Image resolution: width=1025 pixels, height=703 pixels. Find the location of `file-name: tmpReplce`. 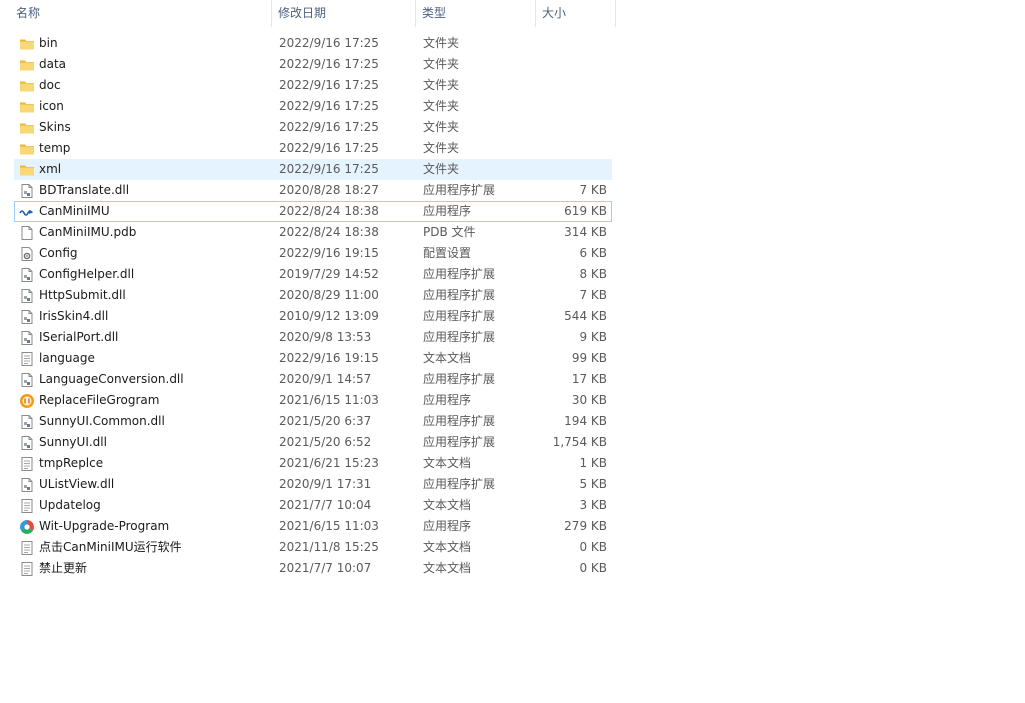

file-name: tmpReplce is located at coordinates (71, 463).